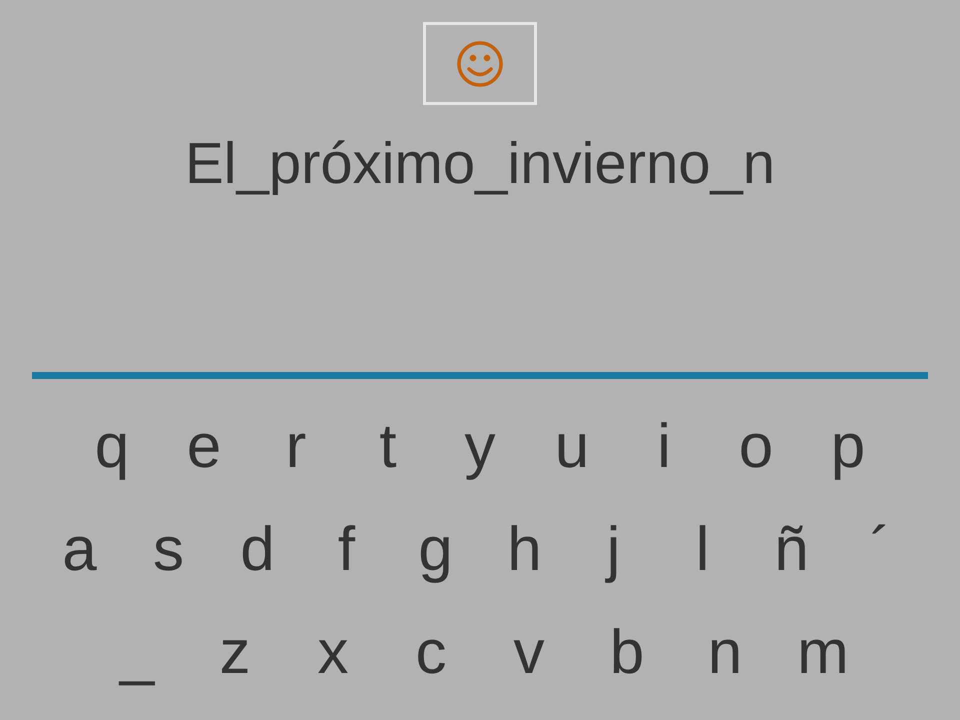  What do you see at coordinates (435, 549) in the screenshot?
I see `letter-key: g` at bounding box center [435, 549].